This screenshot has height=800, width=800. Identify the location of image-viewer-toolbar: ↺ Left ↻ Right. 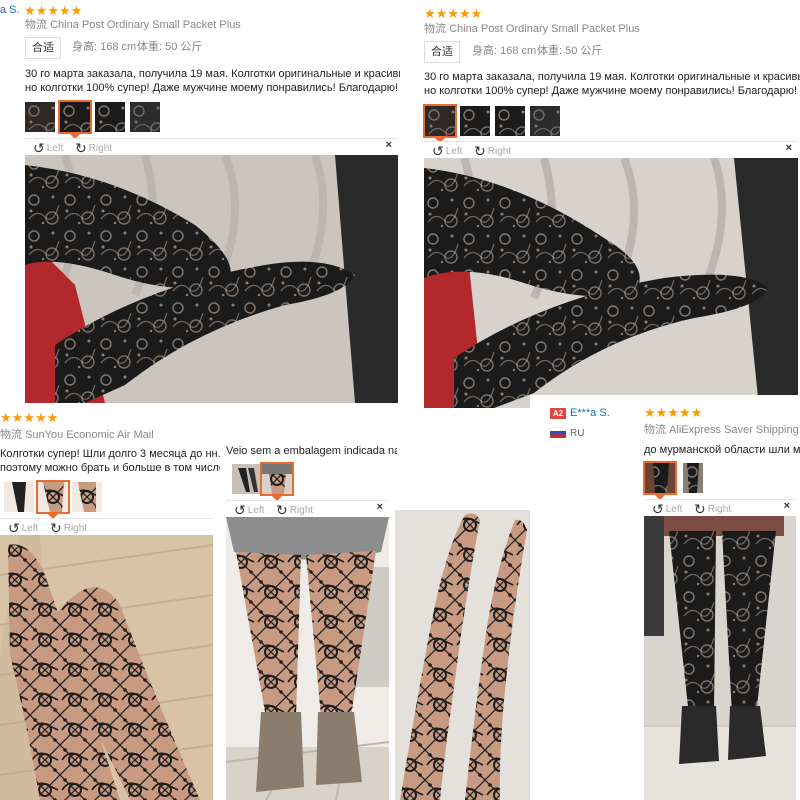
(106, 527).